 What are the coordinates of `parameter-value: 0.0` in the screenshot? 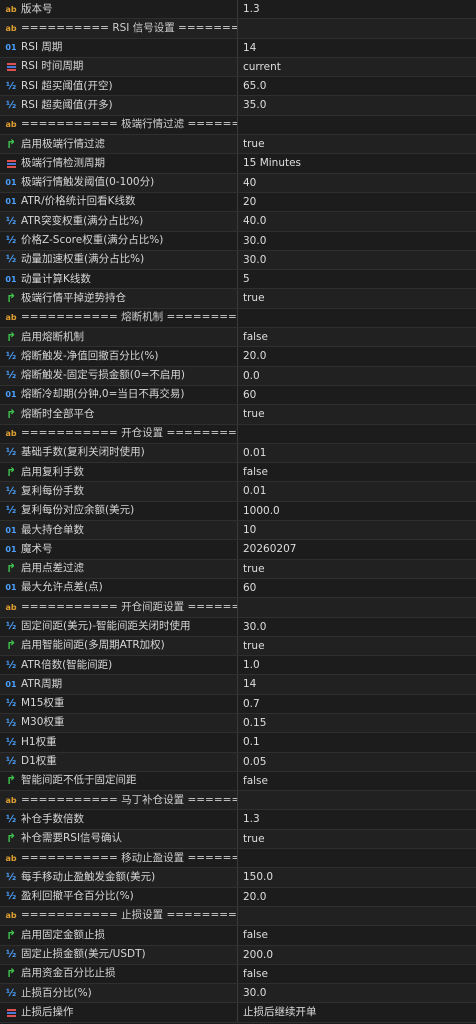 It's located at (357, 376).